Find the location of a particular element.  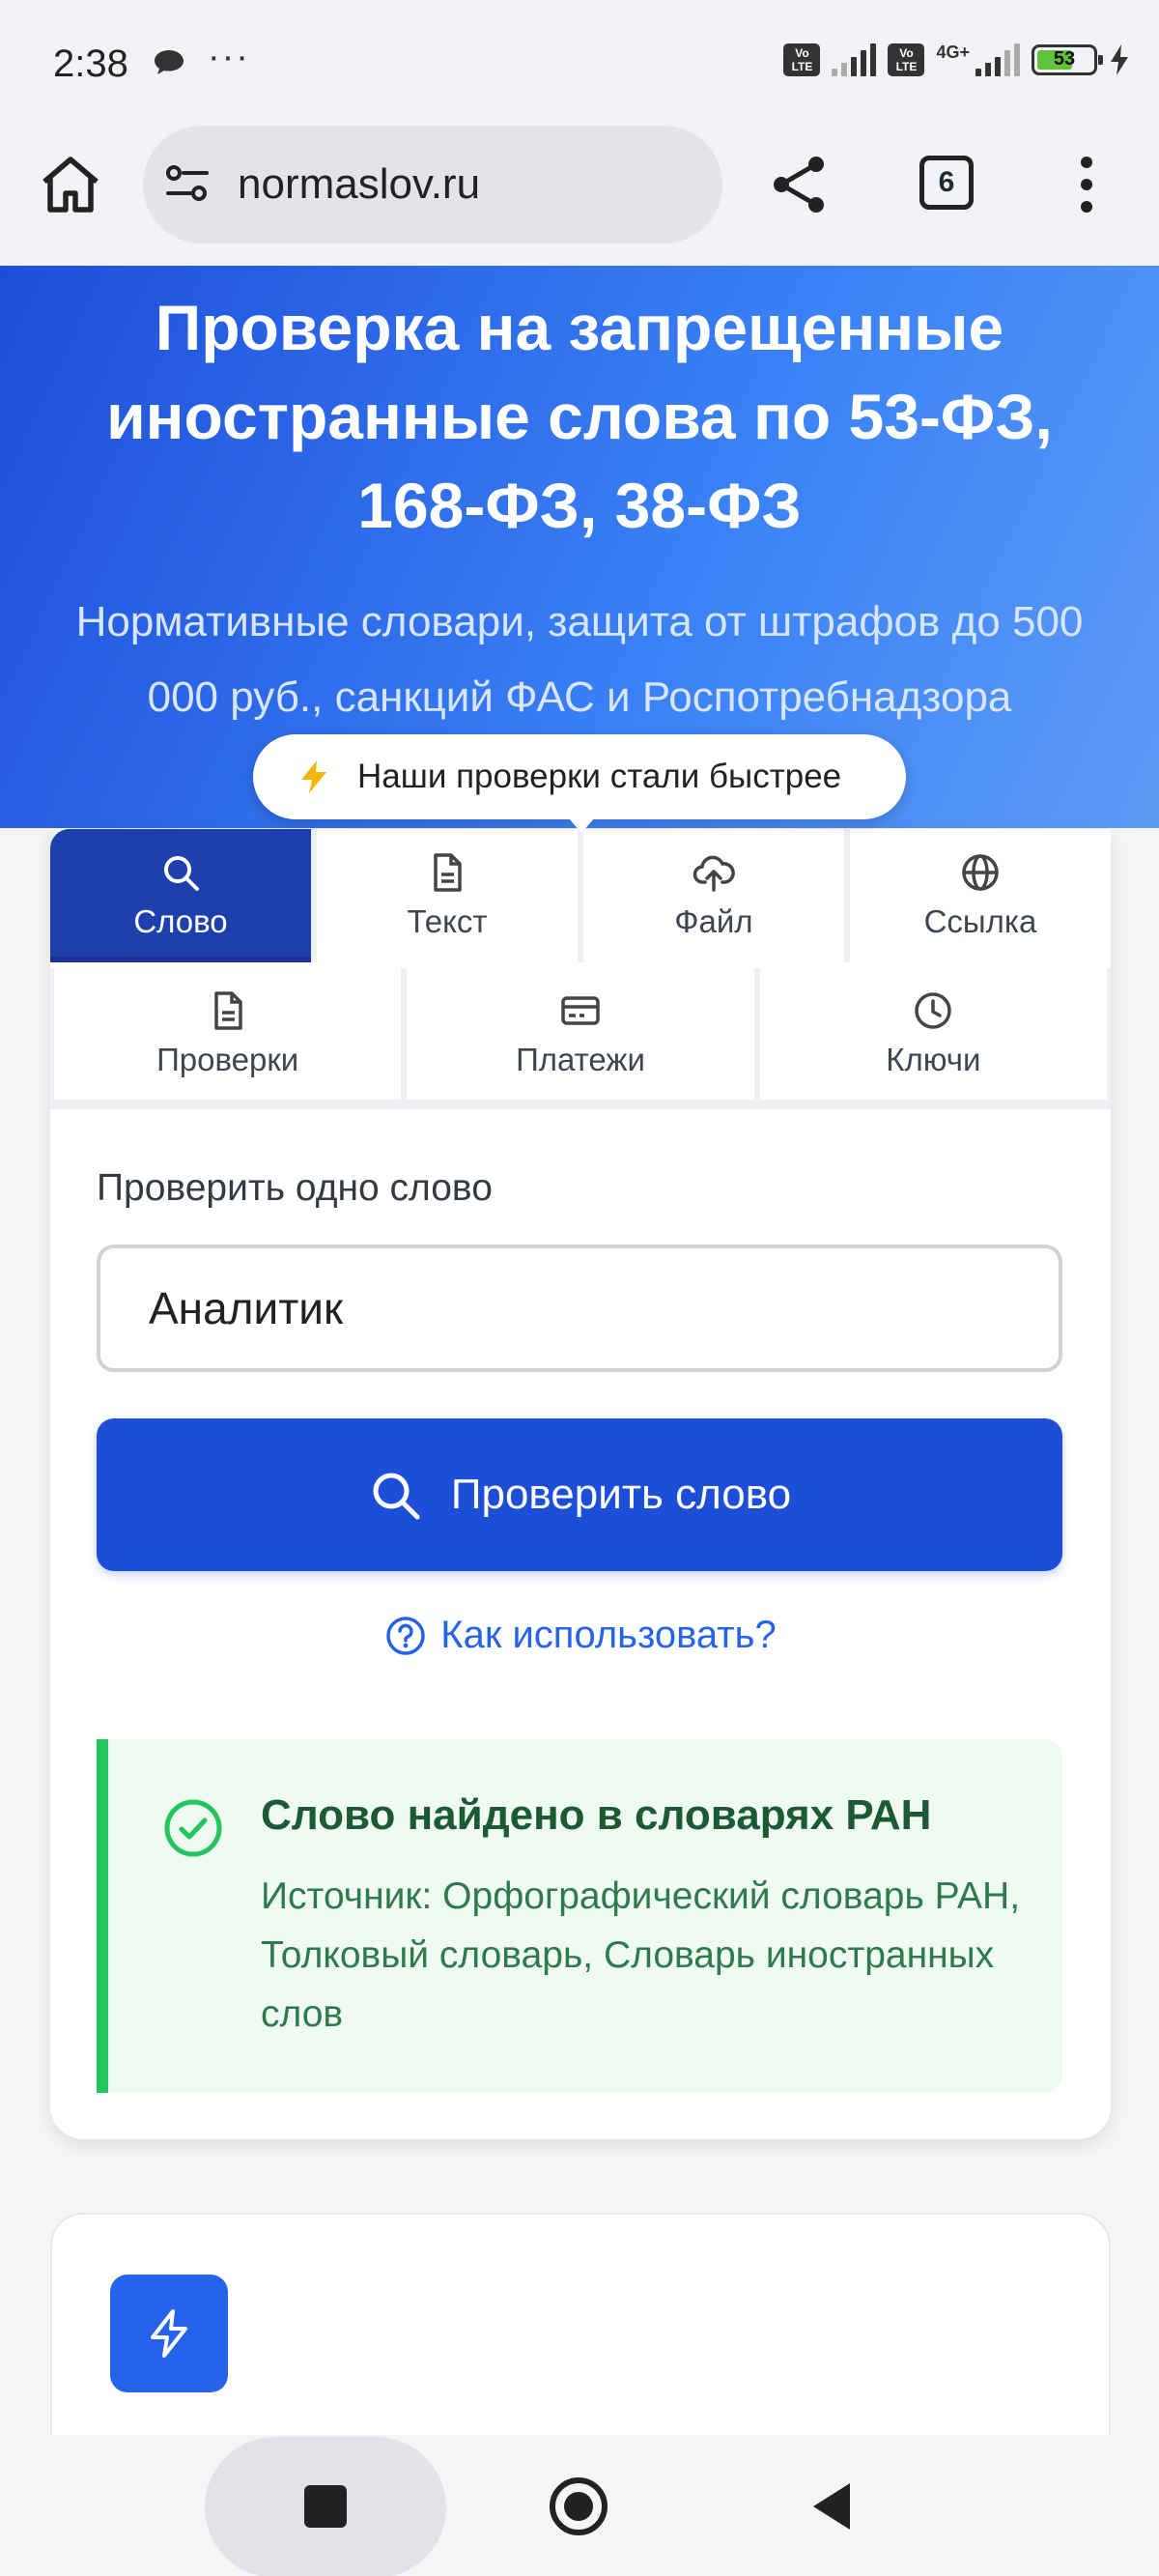

credit-card-icon is located at coordinates (580, 1011).